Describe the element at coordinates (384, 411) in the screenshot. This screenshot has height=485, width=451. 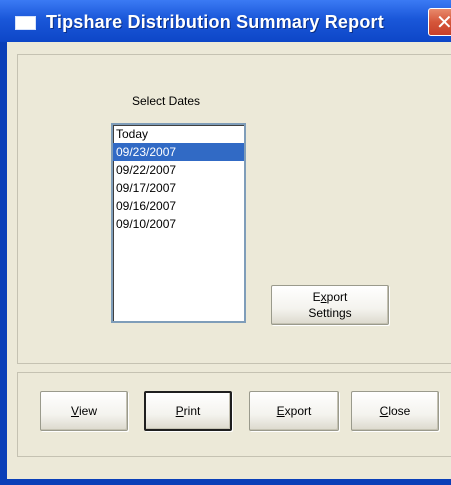
I see `close-mnemonic: C` at that location.